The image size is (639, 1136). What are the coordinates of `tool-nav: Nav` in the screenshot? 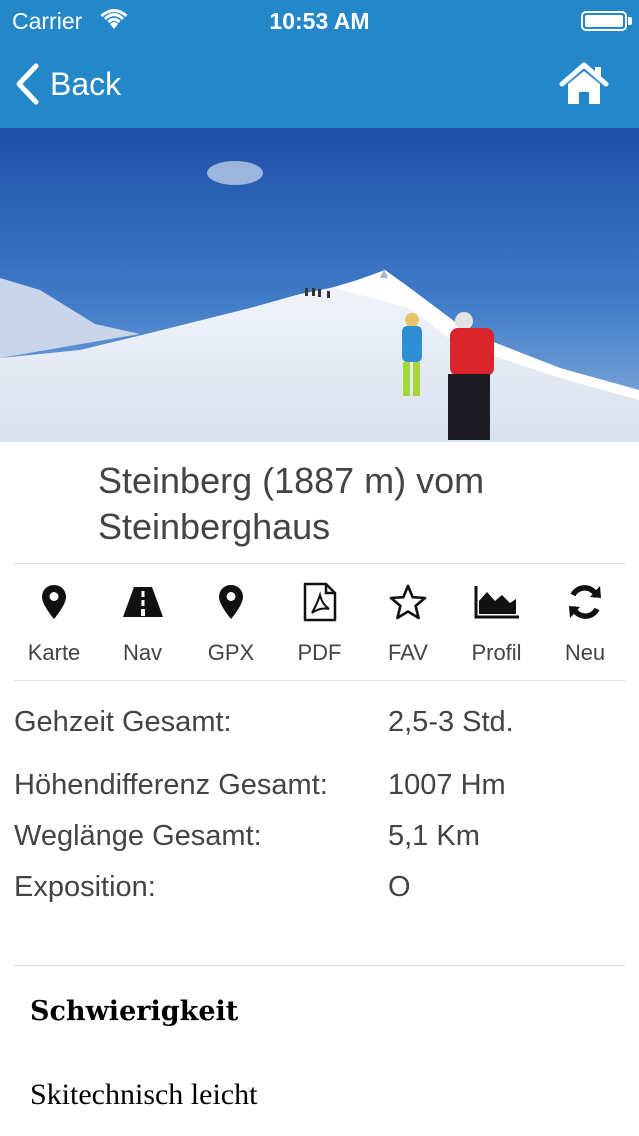 It's located at (143, 625).